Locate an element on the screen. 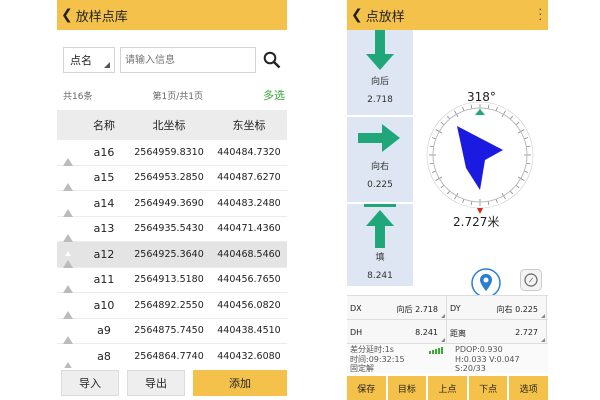 The image size is (600, 400). cell-north: 2564935.5430 is located at coordinates (169, 229).